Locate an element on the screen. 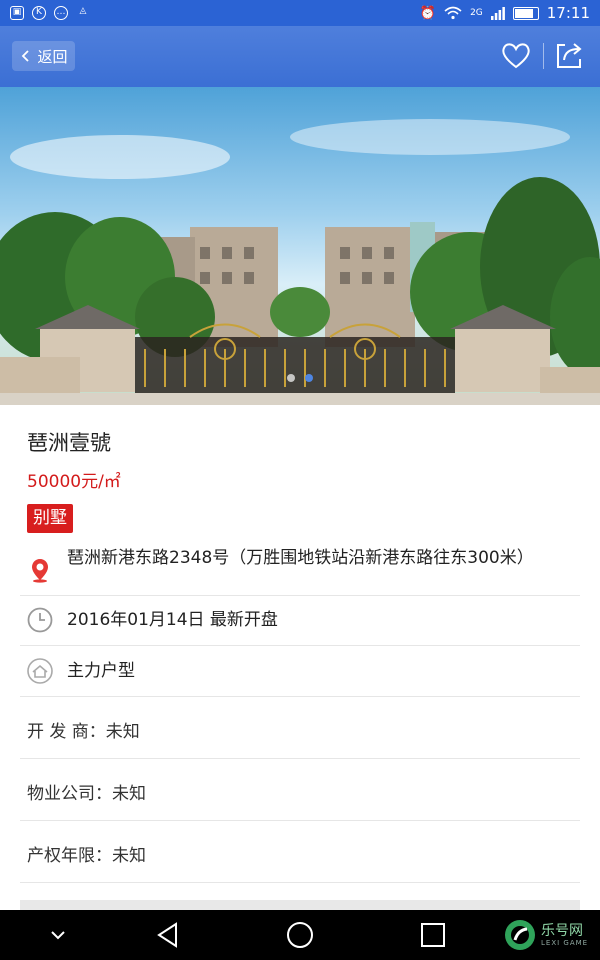 This screenshot has width=600, height=960. developer-row: 开 发 商：未知 is located at coordinates (300, 728).